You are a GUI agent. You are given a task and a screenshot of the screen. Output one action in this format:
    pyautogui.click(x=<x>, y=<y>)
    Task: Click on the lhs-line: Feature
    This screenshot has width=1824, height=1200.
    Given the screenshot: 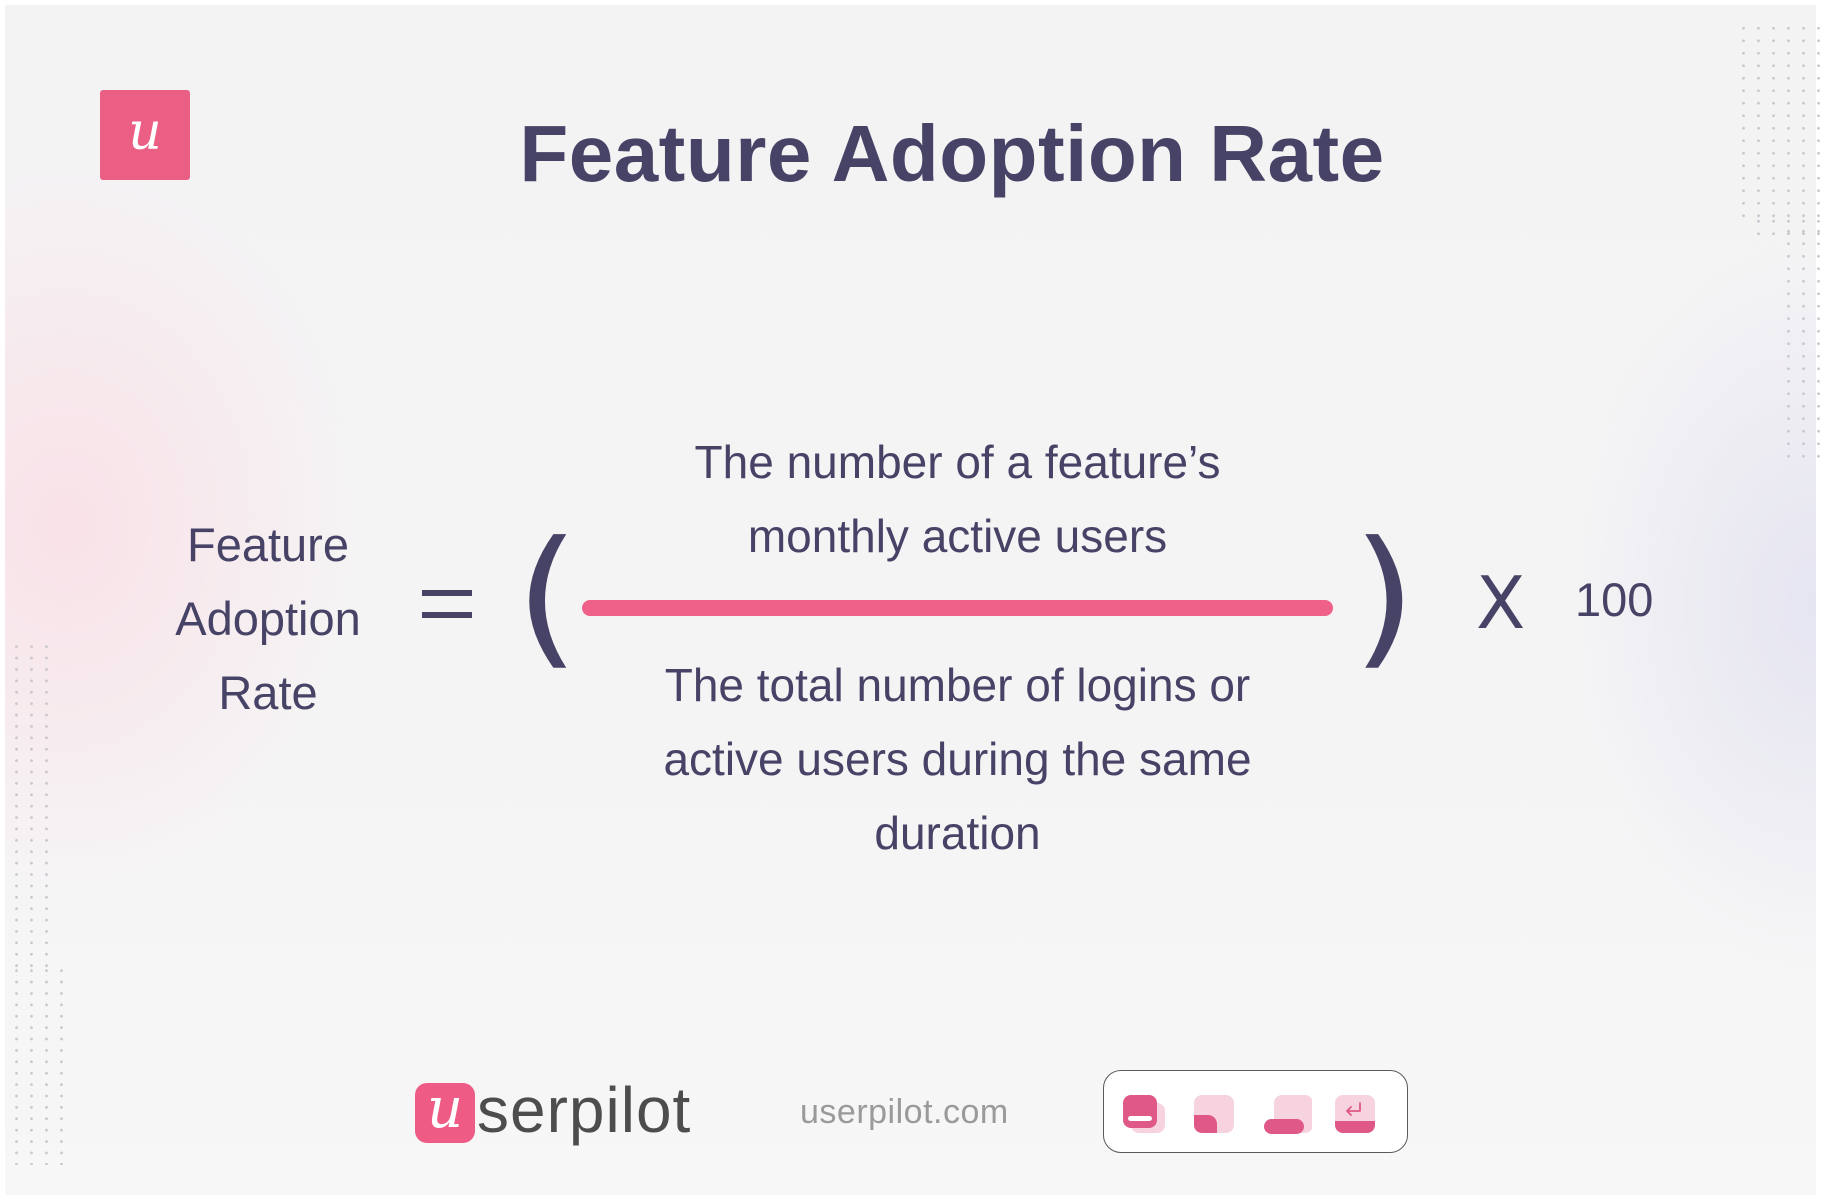 What is the action you would take?
    pyautogui.click(x=268, y=544)
    